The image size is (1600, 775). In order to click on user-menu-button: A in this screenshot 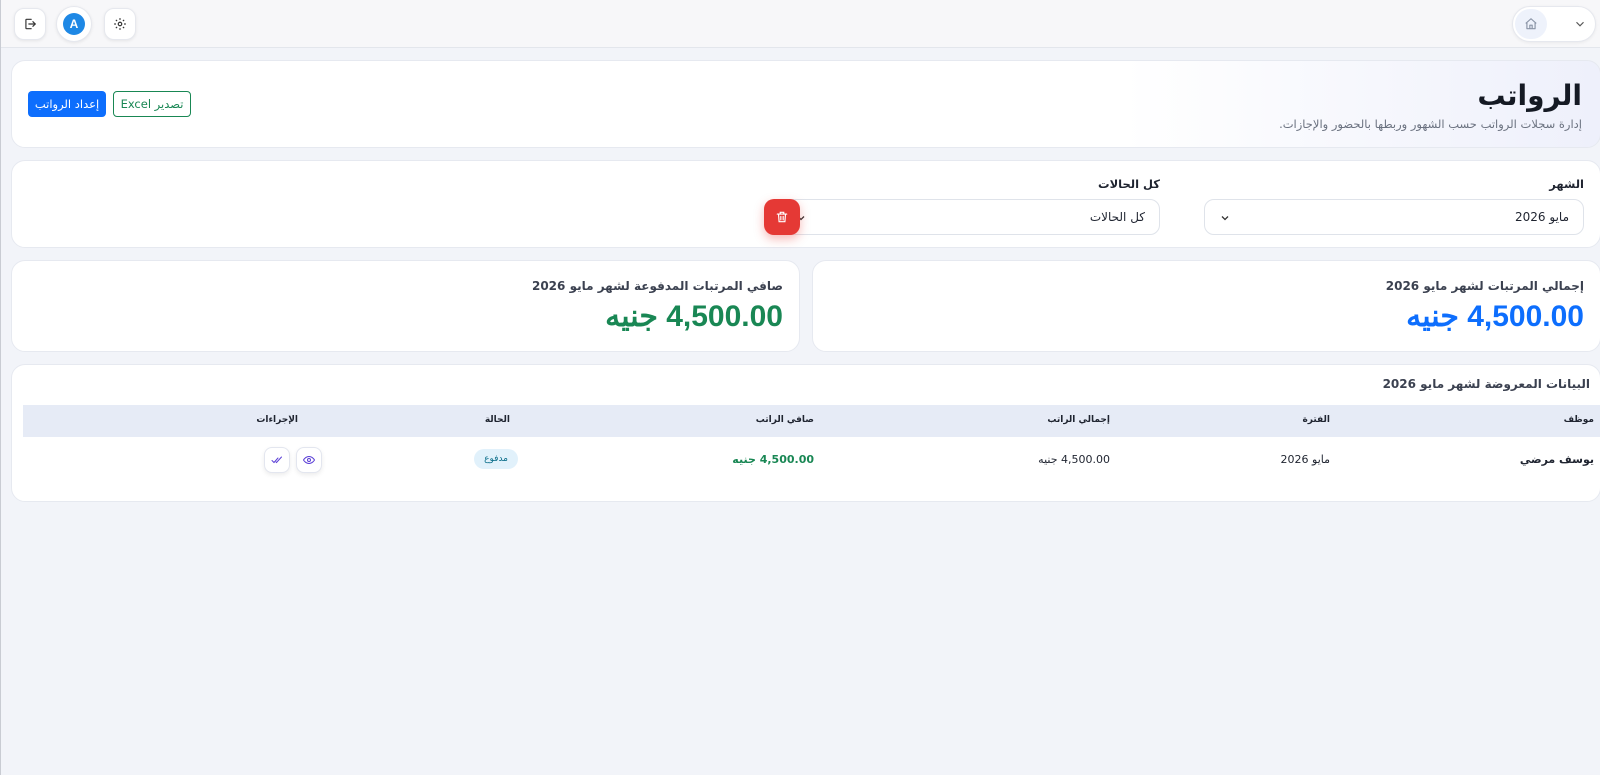, I will do `click(74, 24)`.